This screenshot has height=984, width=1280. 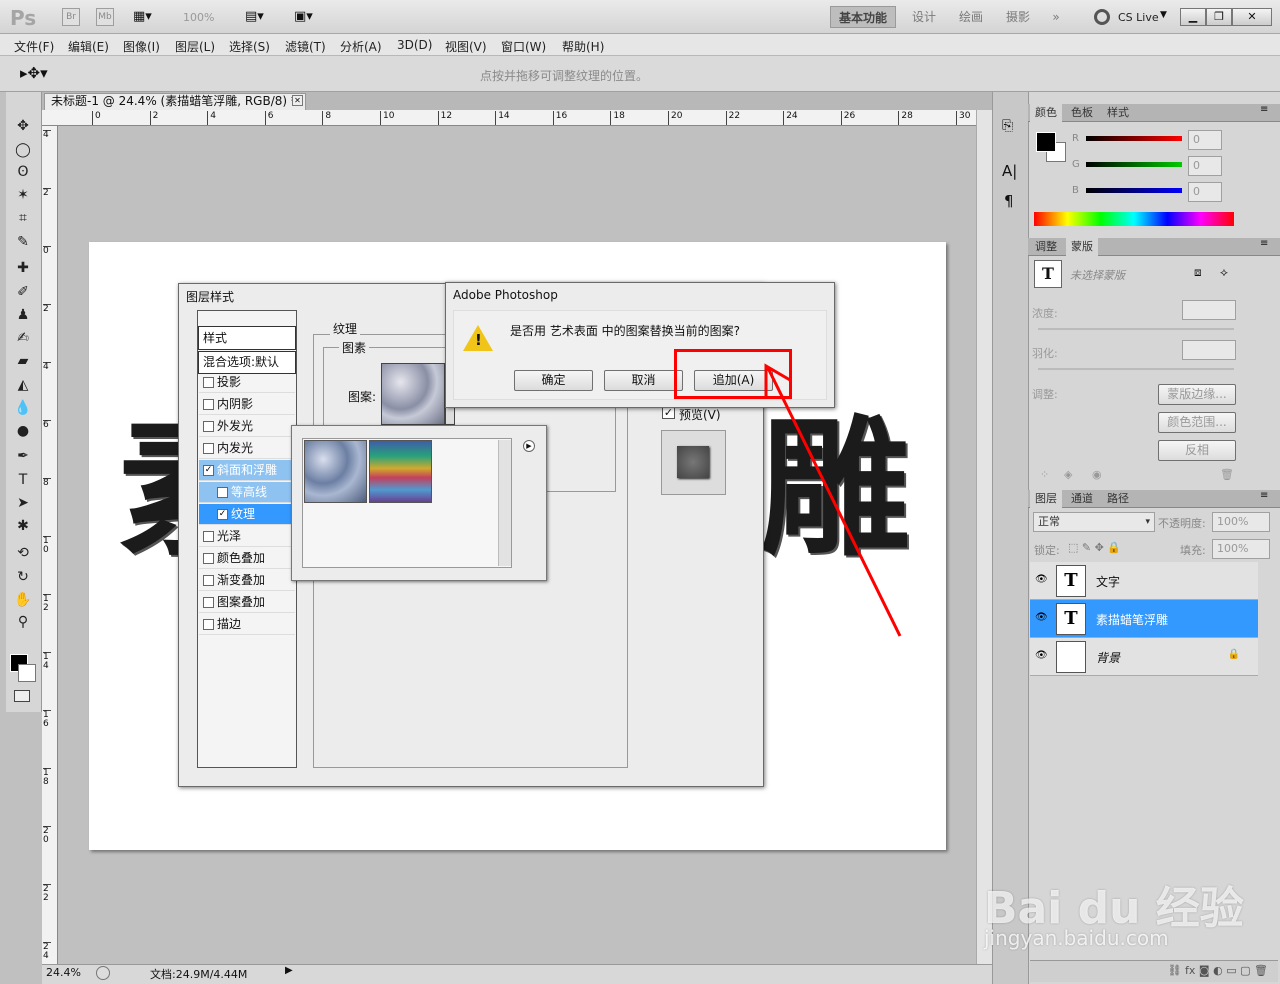 What do you see at coordinates (361, 46) in the screenshot?
I see `menu-analysis: 分析(A)` at bounding box center [361, 46].